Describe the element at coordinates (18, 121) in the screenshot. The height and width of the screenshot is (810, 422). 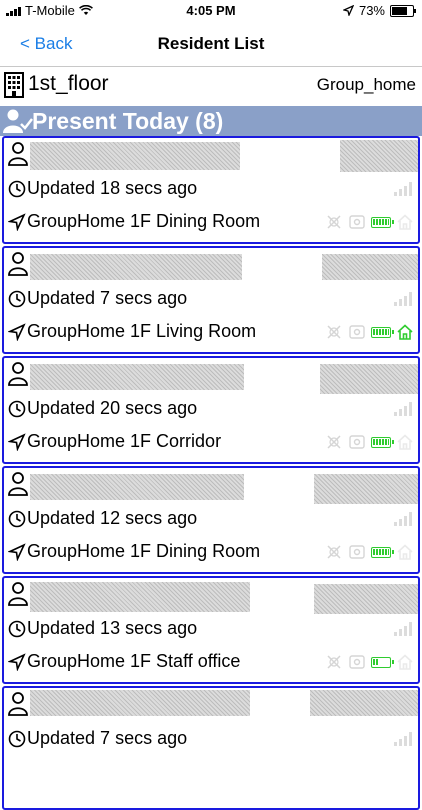
I see `person-check-icon` at that location.